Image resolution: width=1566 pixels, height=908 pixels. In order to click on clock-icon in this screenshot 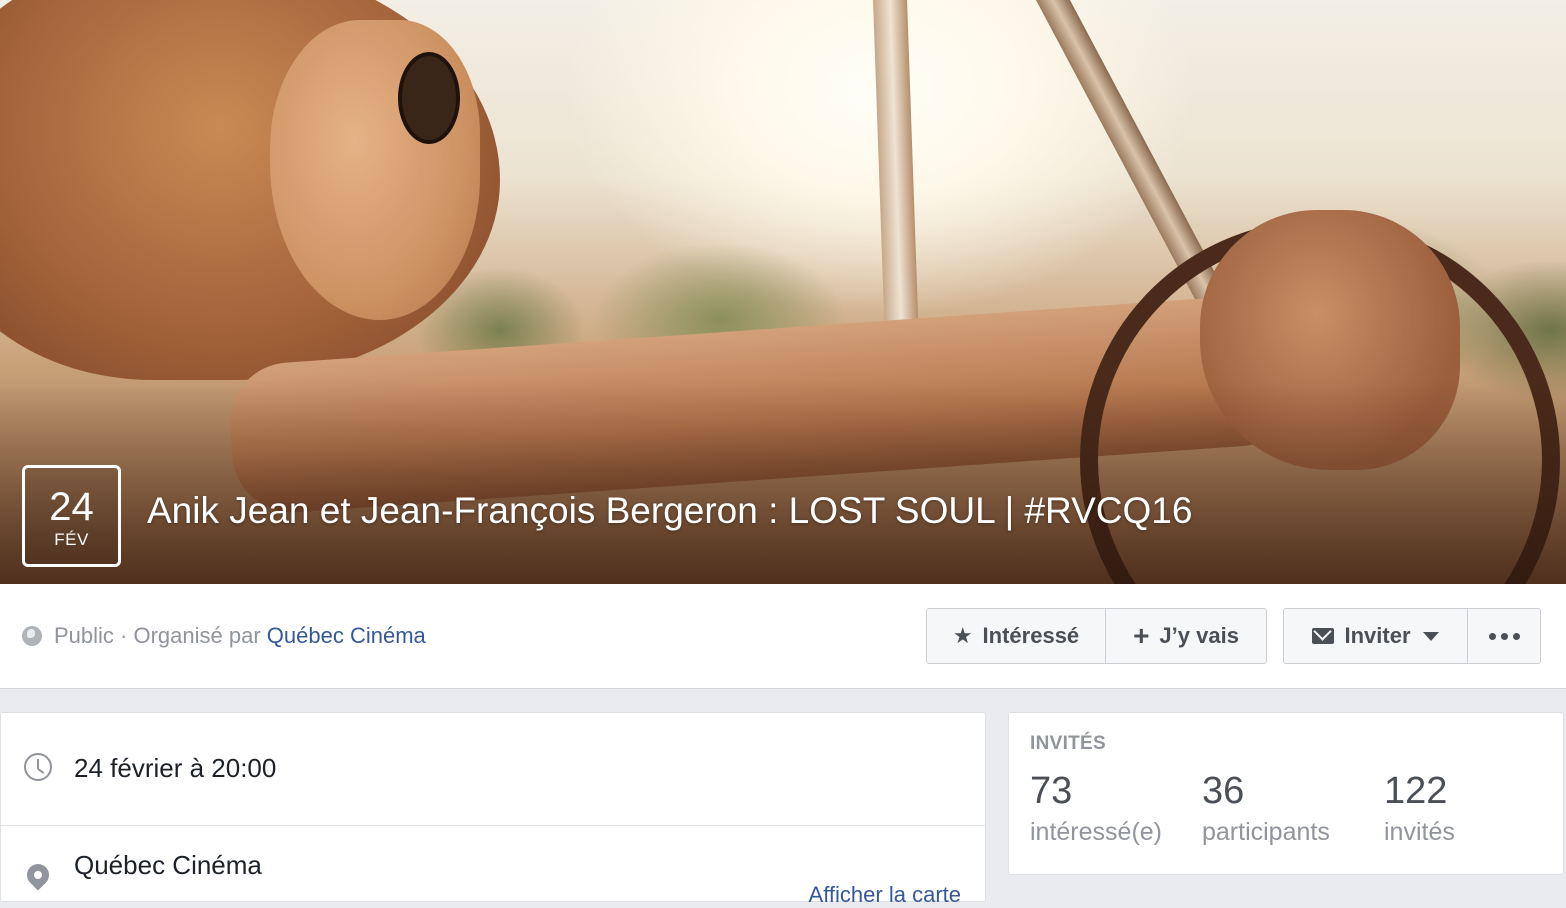, I will do `click(38, 767)`.